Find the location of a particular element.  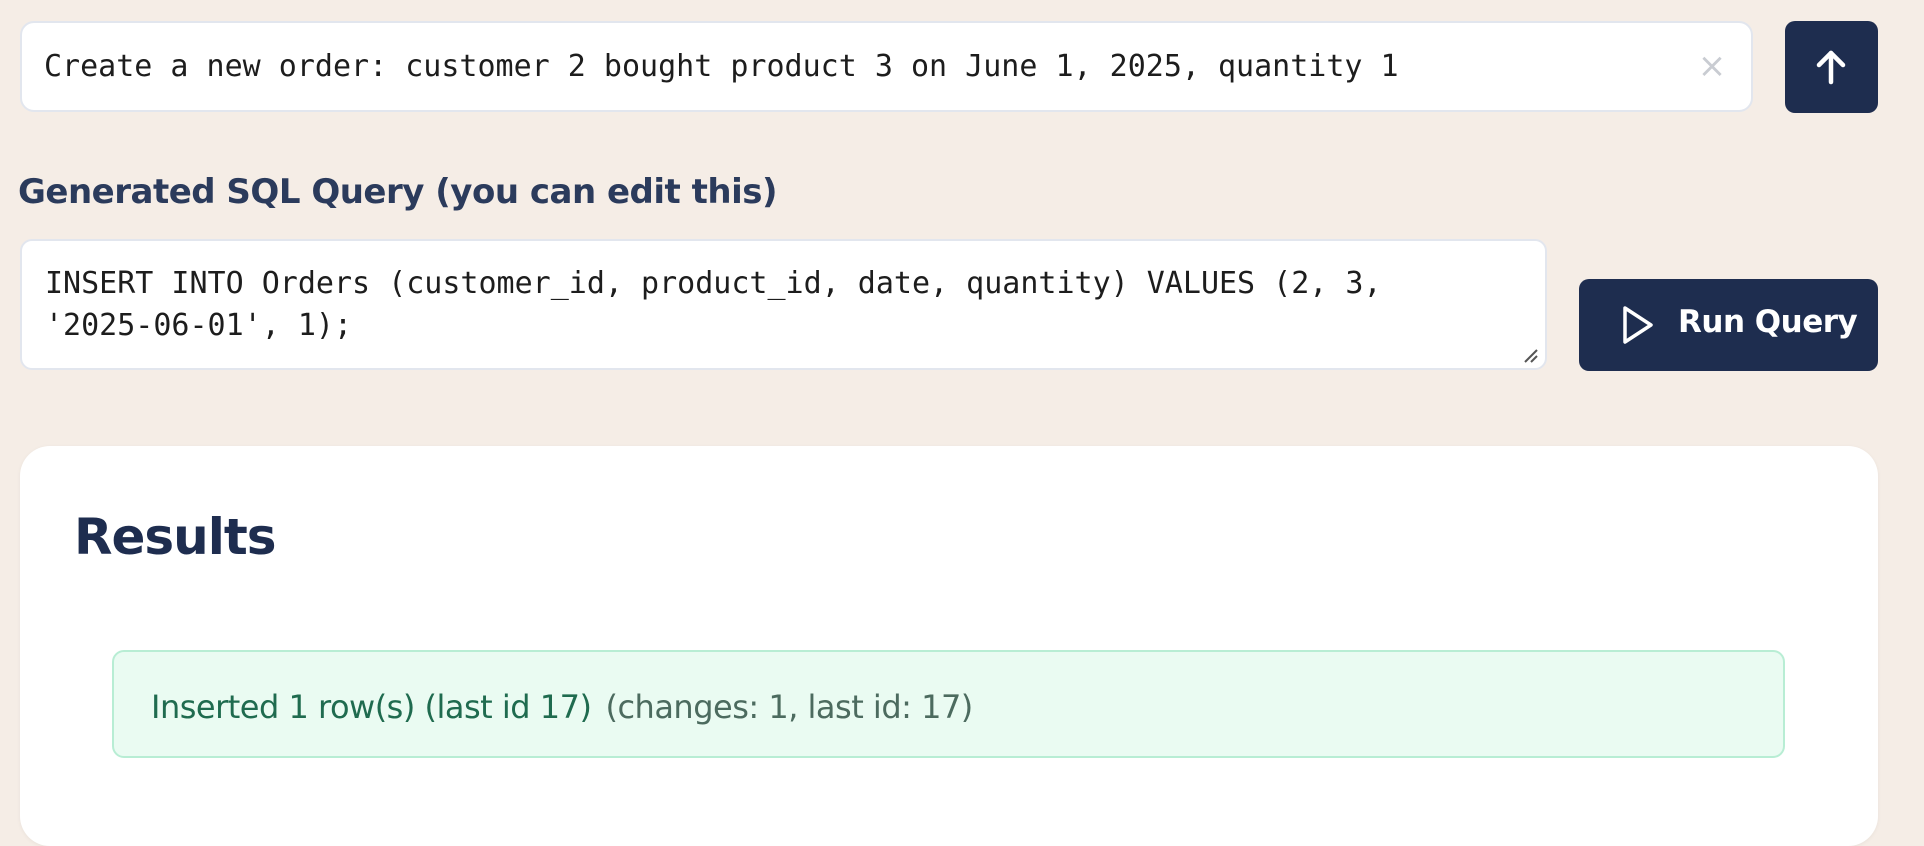

alert-detail: (changes: 1, last id: 17) is located at coordinates (789, 707).